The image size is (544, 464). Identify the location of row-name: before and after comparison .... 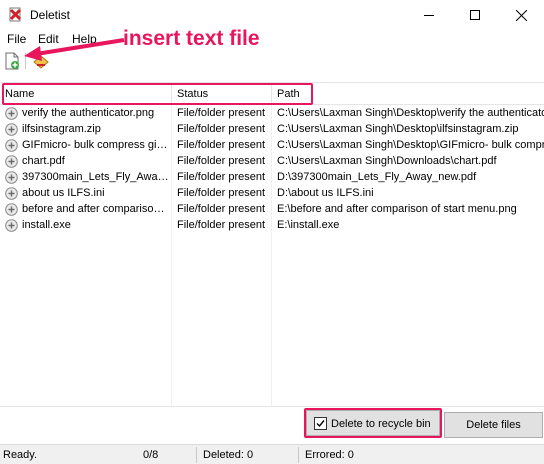
(96, 209).